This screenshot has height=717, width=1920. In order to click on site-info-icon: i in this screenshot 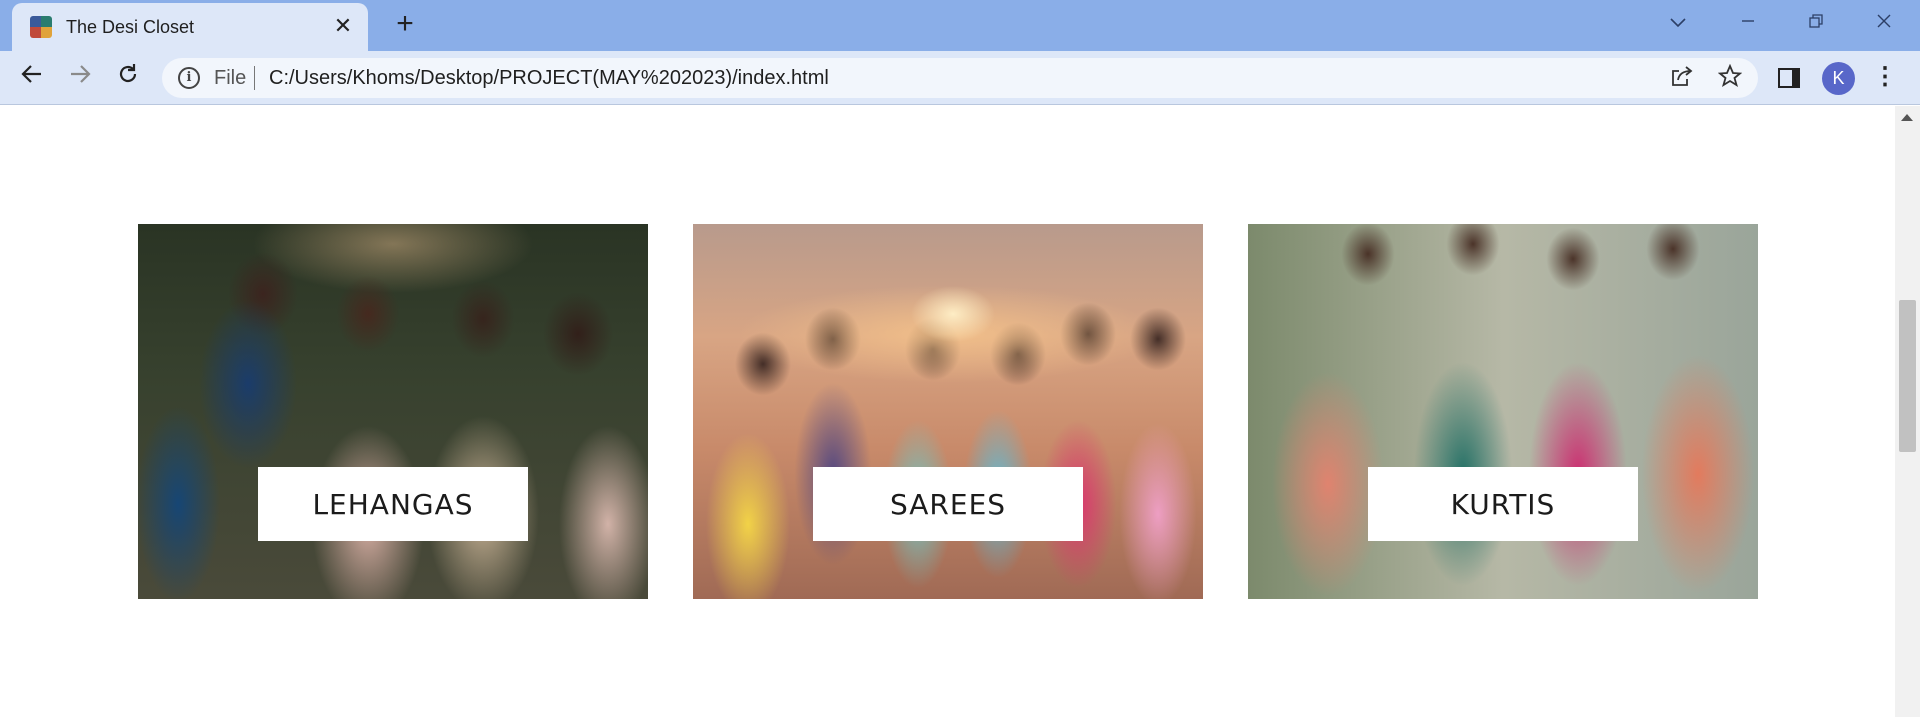, I will do `click(189, 78)`.